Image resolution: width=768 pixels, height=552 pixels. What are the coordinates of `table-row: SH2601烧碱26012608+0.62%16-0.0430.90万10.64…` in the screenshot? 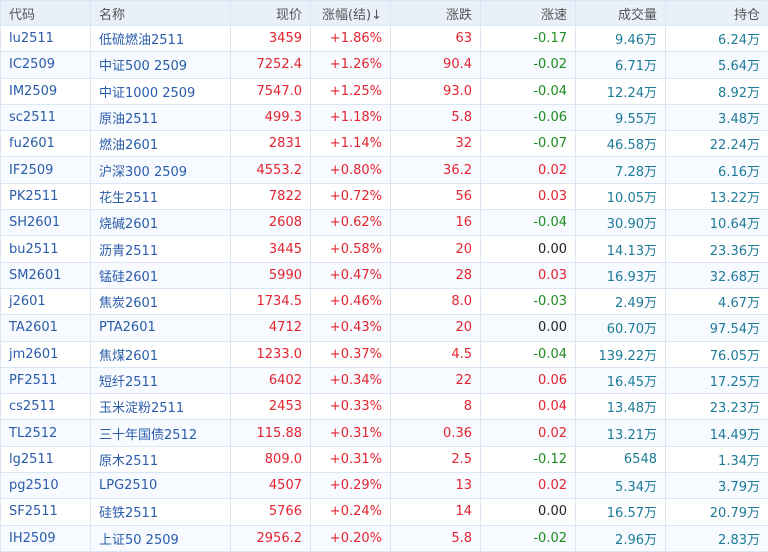 It's located at (384, 223).